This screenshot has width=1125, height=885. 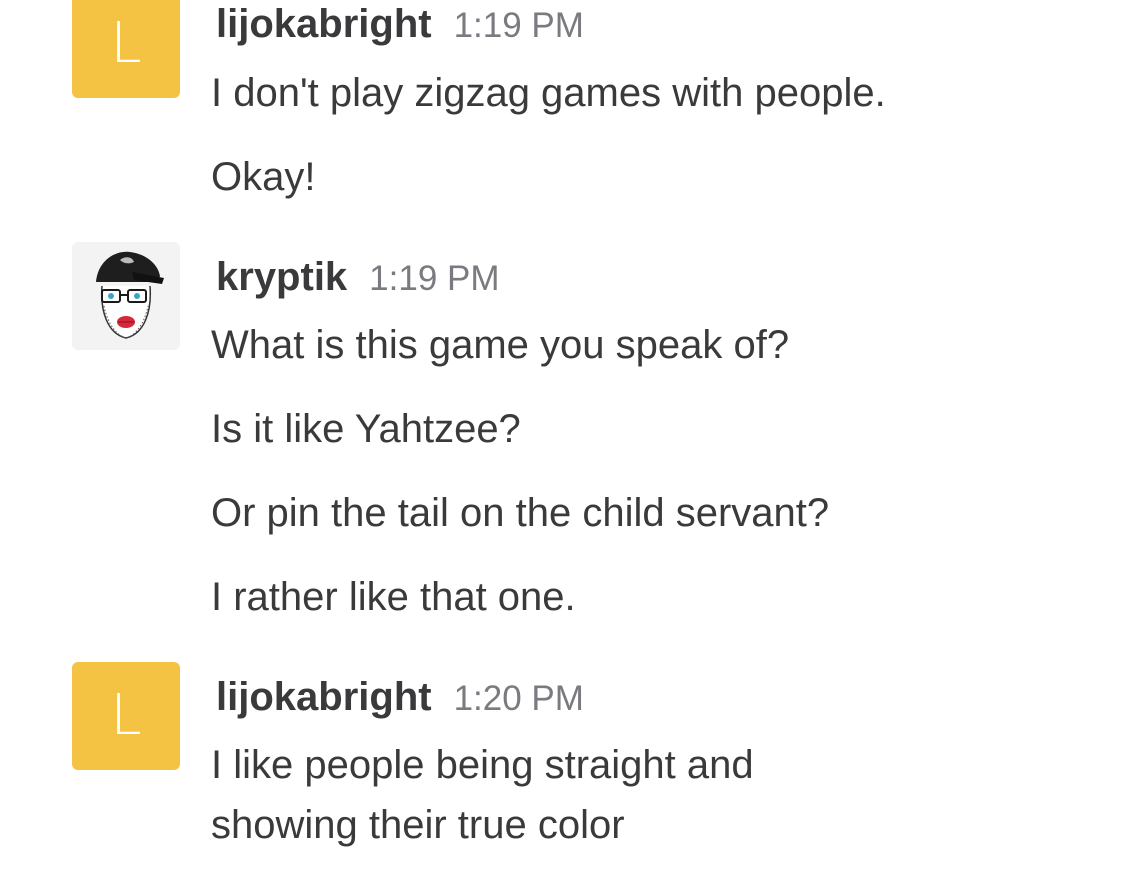 I want to click on message-text: I rather like that one., so click(x=393, y=597).